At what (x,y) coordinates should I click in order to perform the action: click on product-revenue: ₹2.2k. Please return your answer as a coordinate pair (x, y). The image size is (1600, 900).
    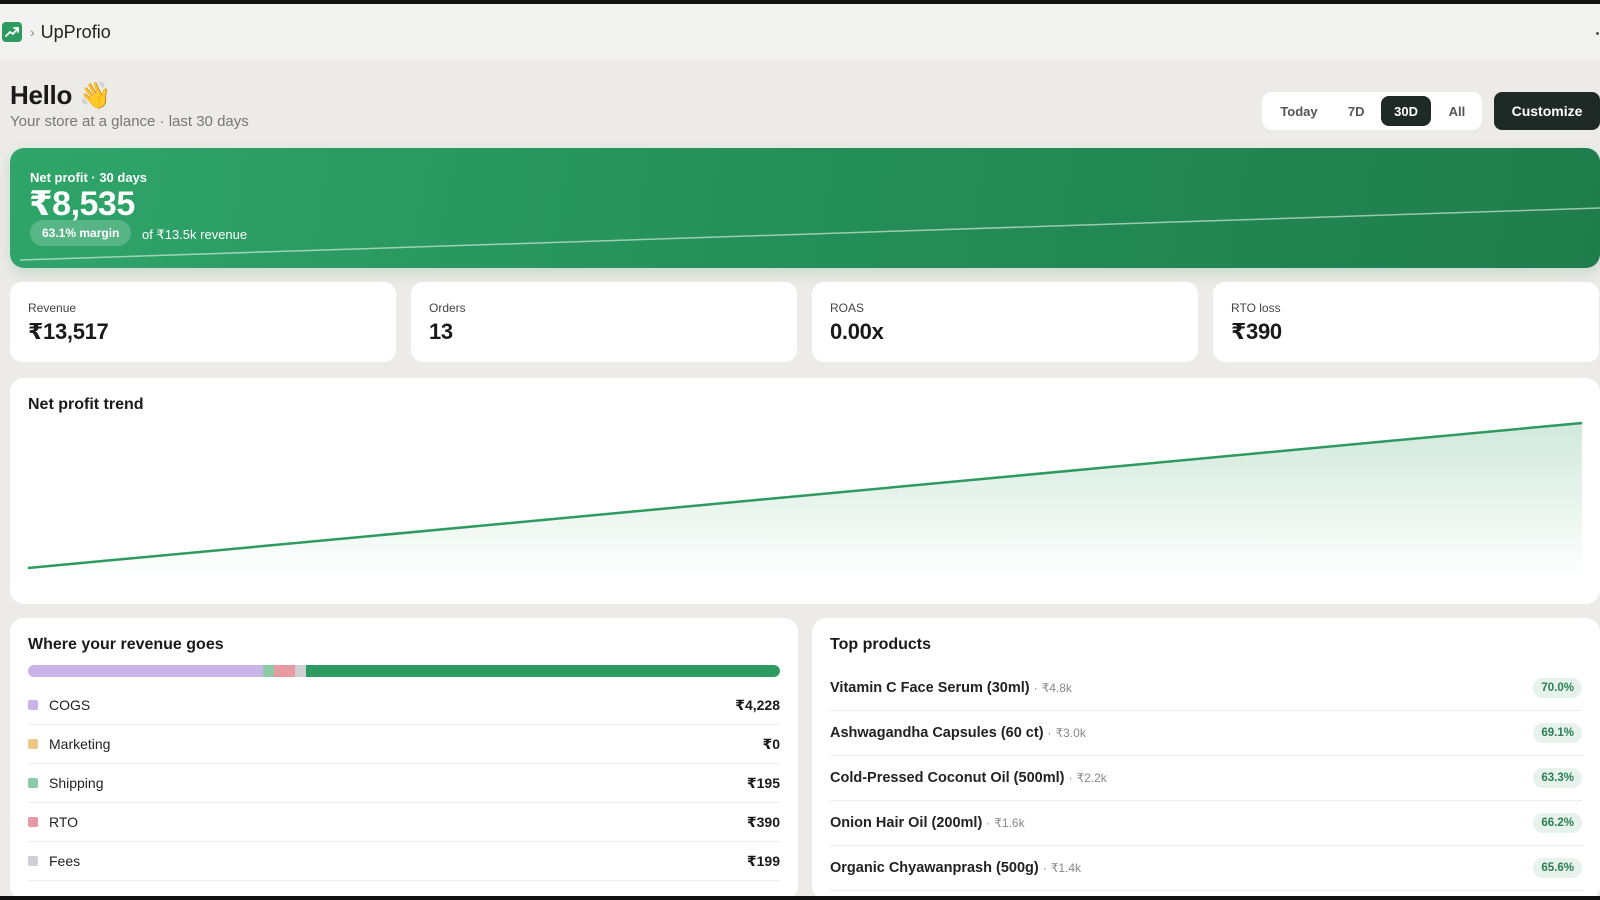
    Looking at the image, I should click on (1091, 778).